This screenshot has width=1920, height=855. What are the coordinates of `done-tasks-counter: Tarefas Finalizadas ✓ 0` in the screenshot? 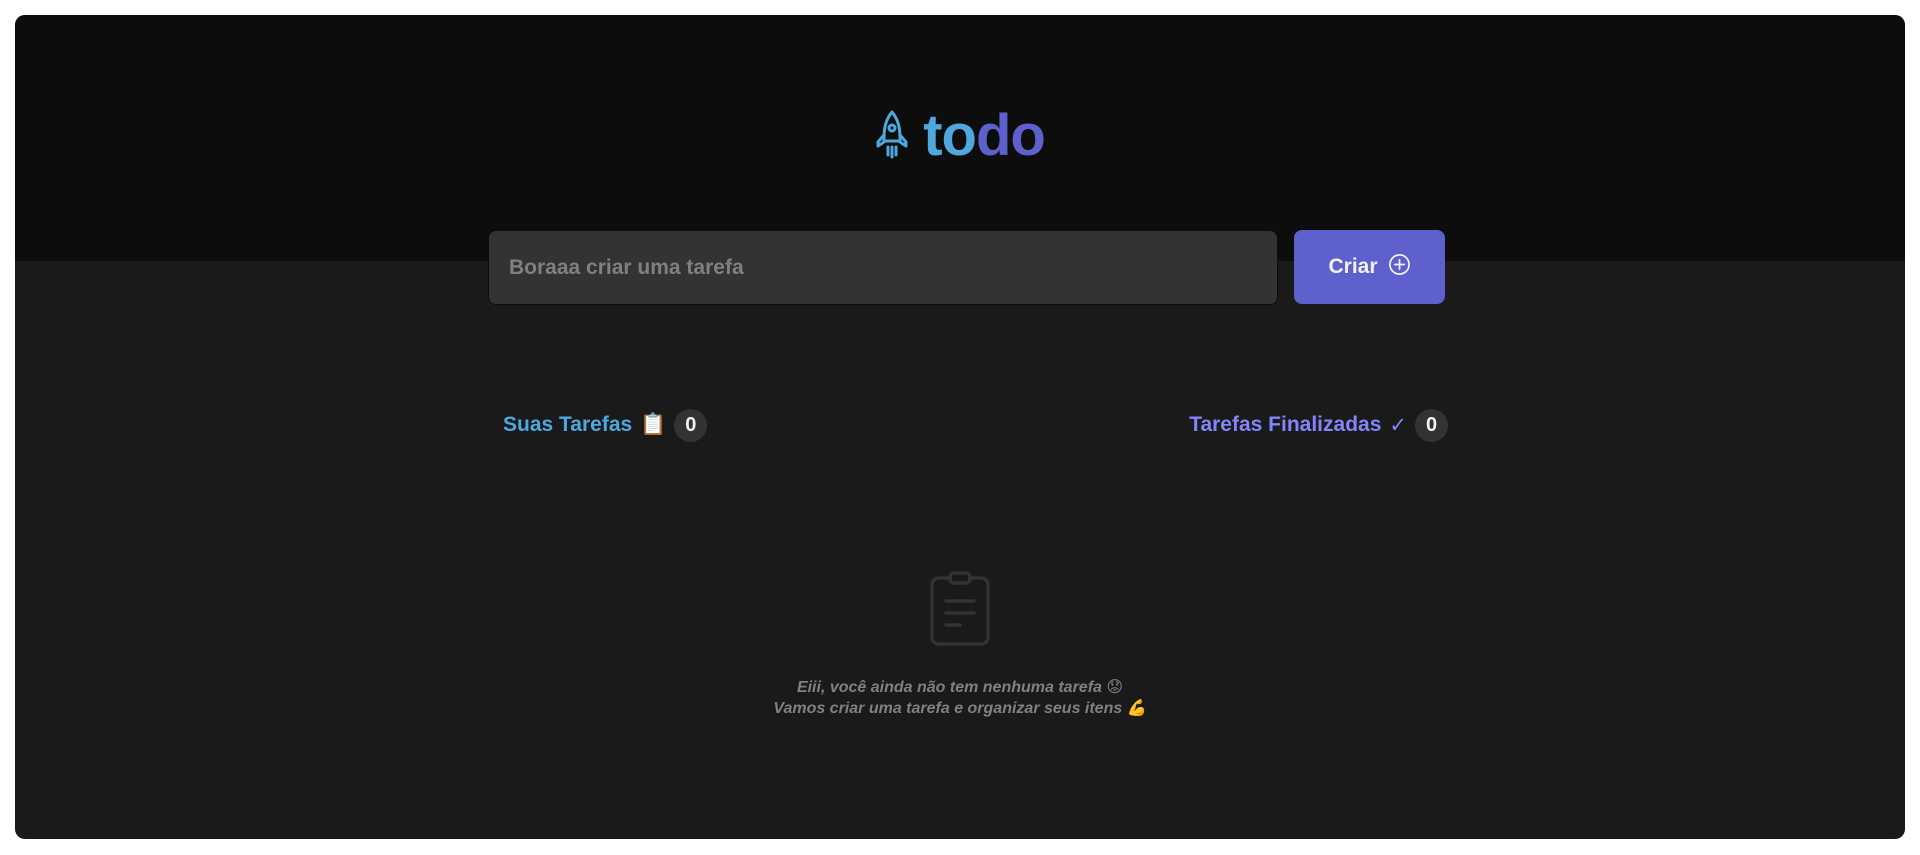 It's located at (1318, 425).